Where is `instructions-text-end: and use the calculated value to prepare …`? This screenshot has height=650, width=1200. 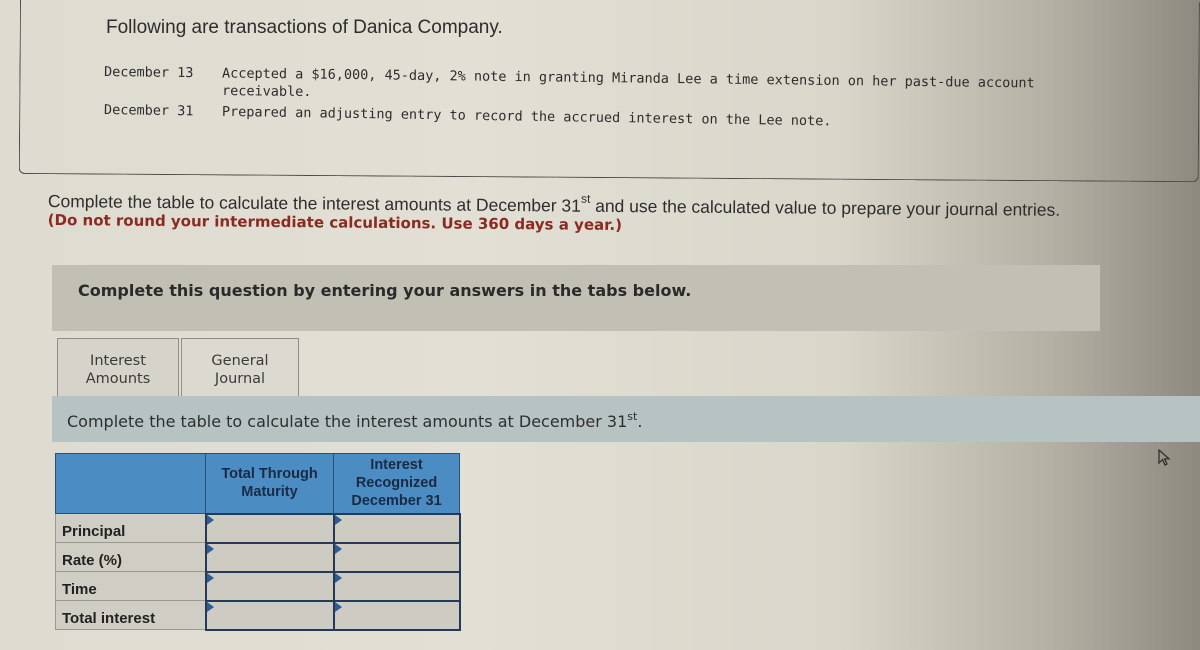
instructions-text-end: and use the calculated value to prepare … is located at coordinates (825, 207).